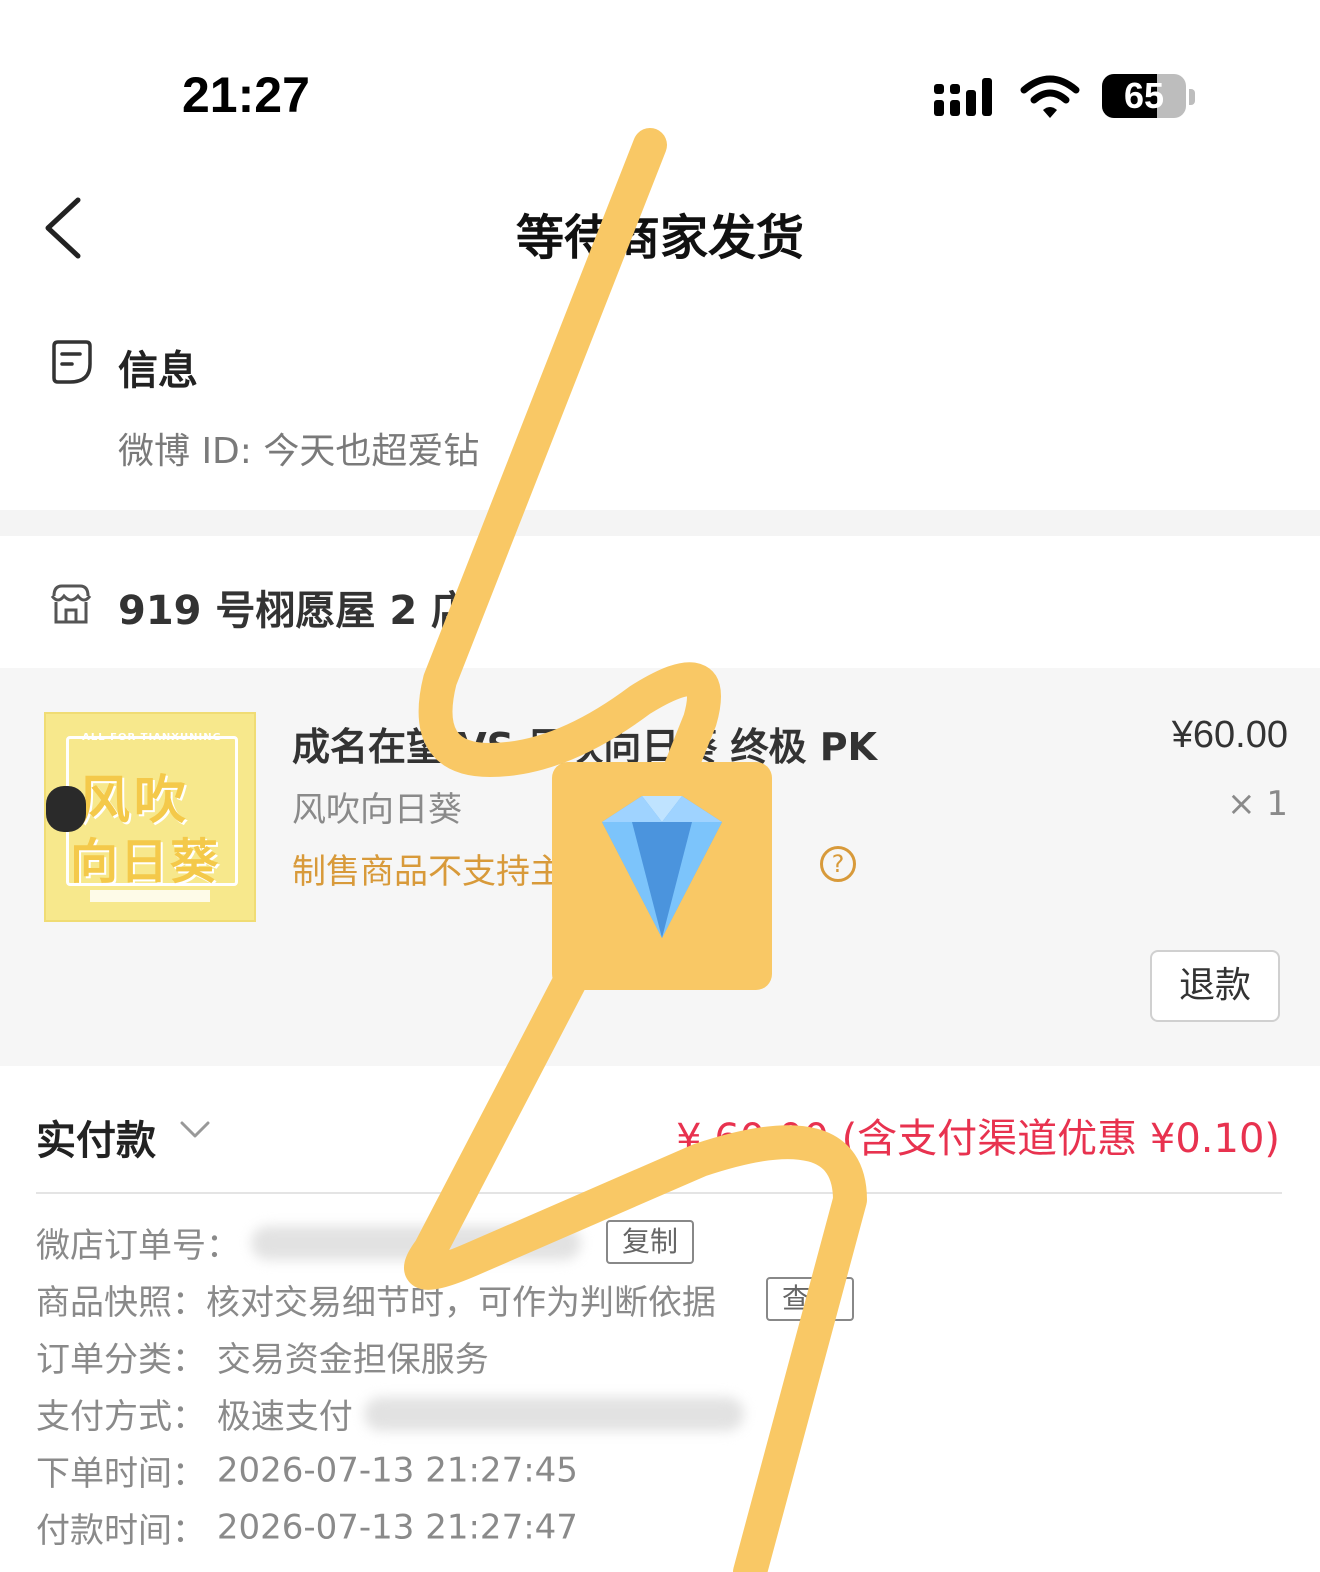  I want to click on pay-method-row: 支付方式： 极速支付, so click(661, 1417).